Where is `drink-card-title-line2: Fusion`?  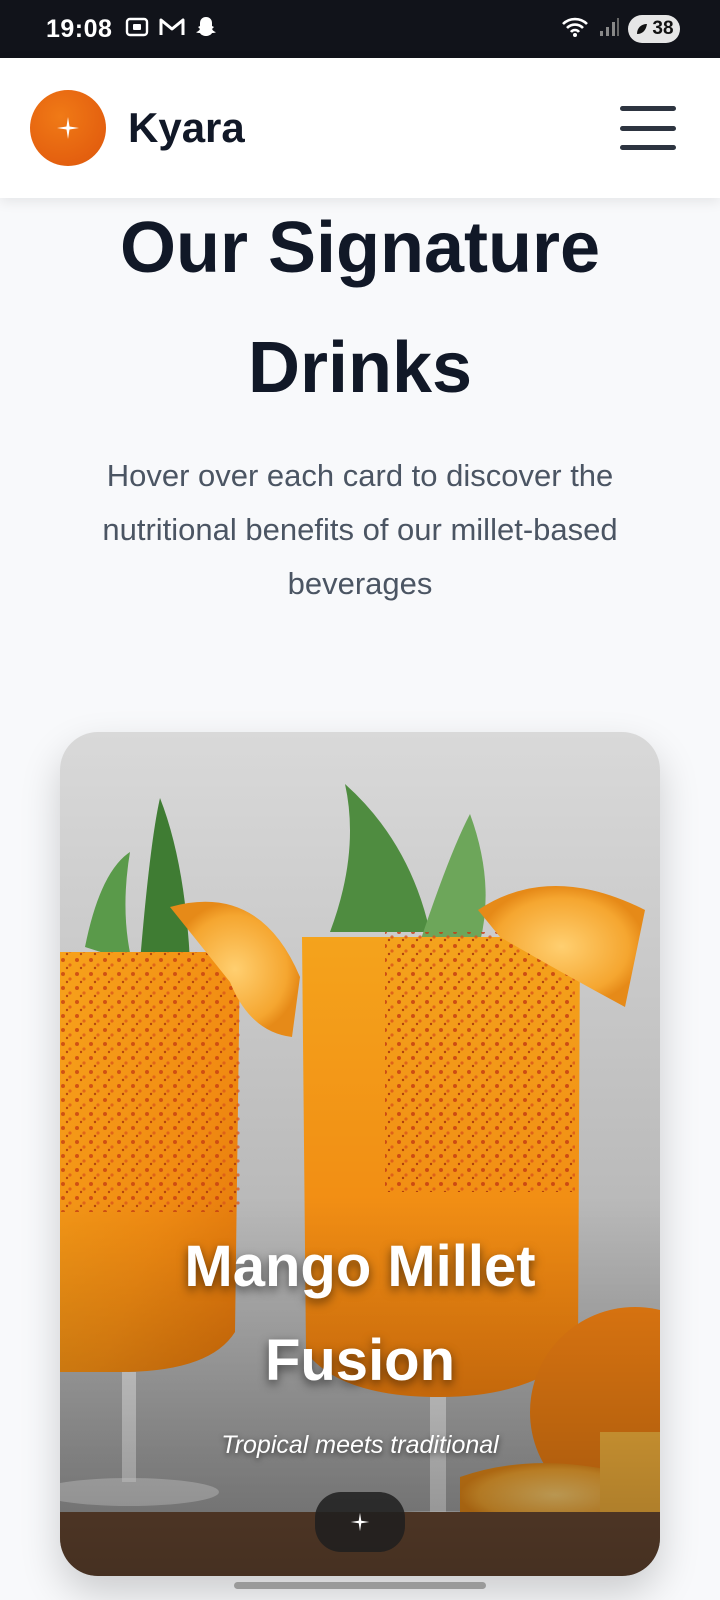
drink-card-title-line2: Fusion is located at coordinates (360, 1360).